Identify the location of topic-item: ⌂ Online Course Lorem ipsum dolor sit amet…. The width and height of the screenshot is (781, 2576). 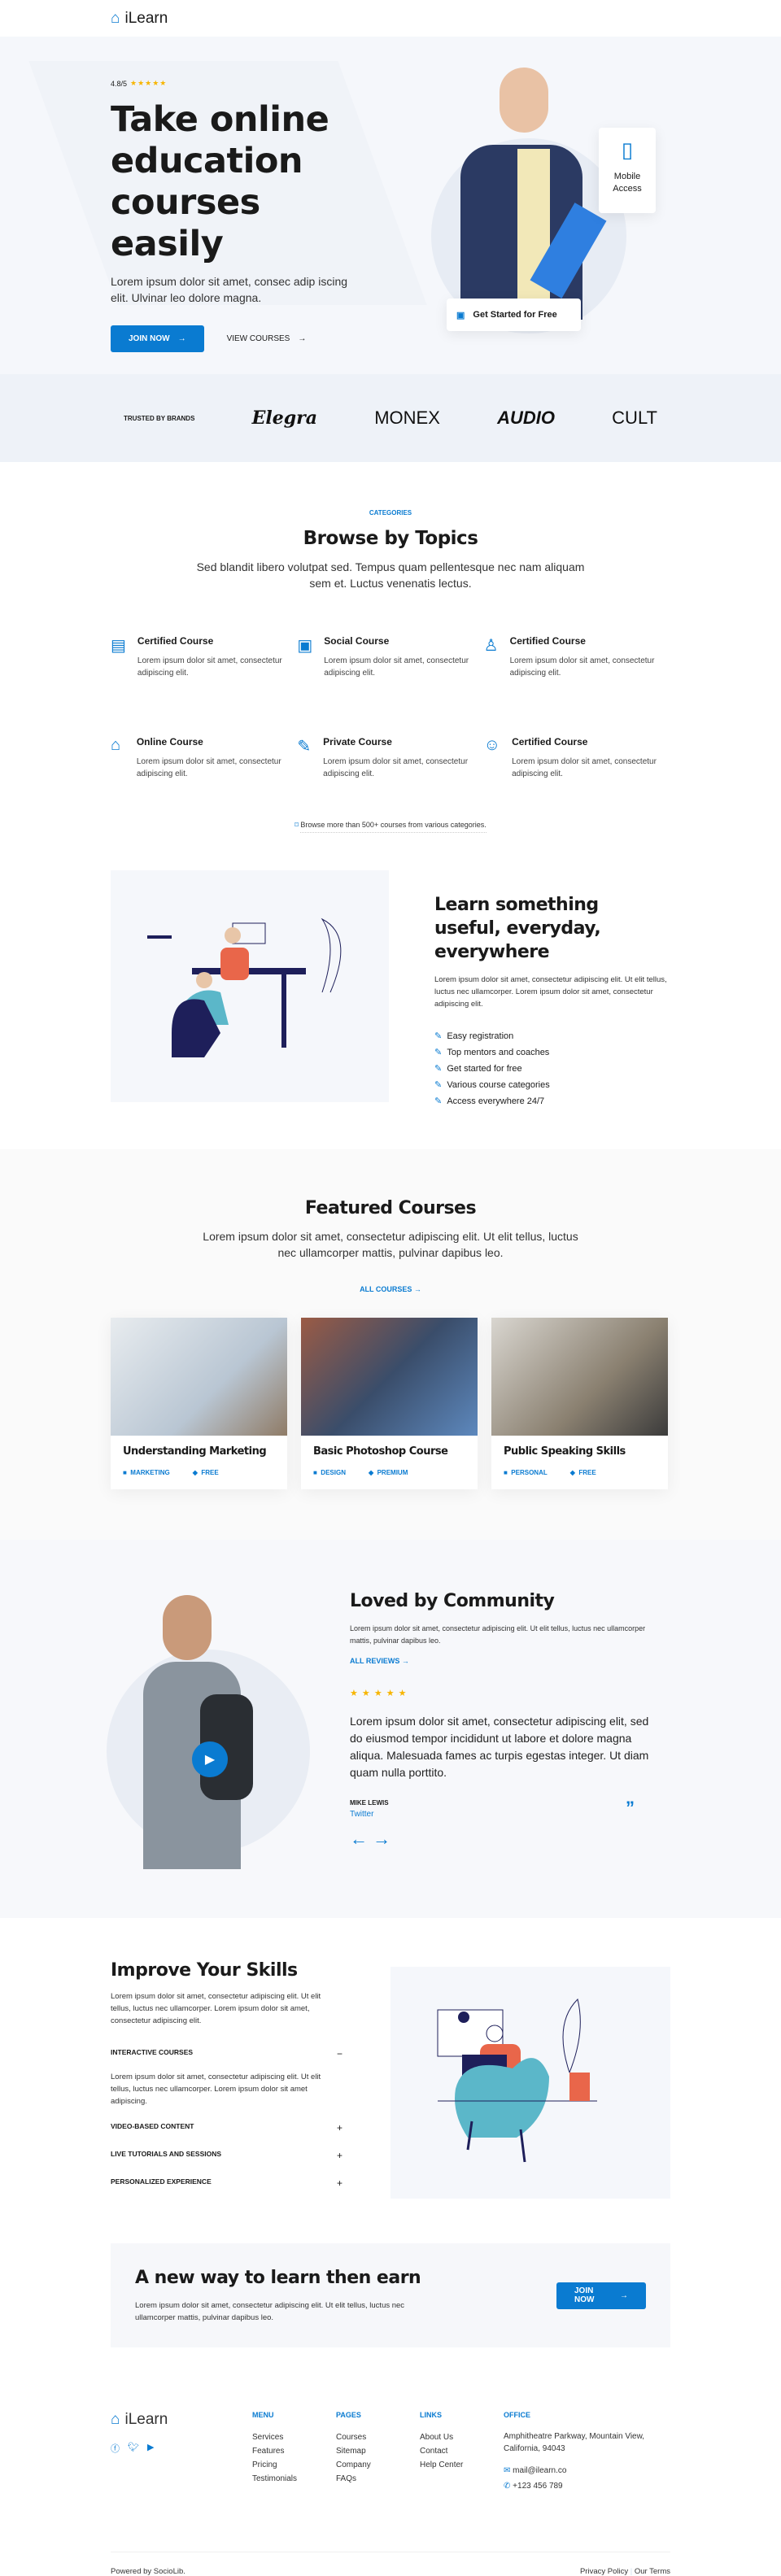
(204, 758).